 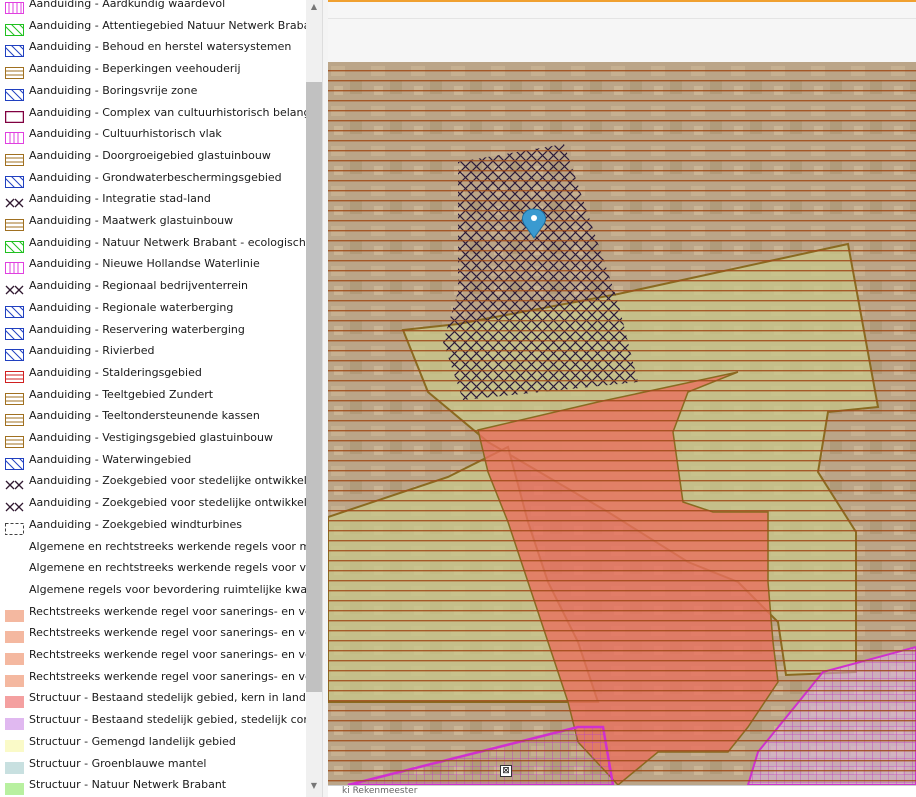 I want to click on legend-item: Aanduiding - Aardkundig waardevol, so click(x=153, y=8).